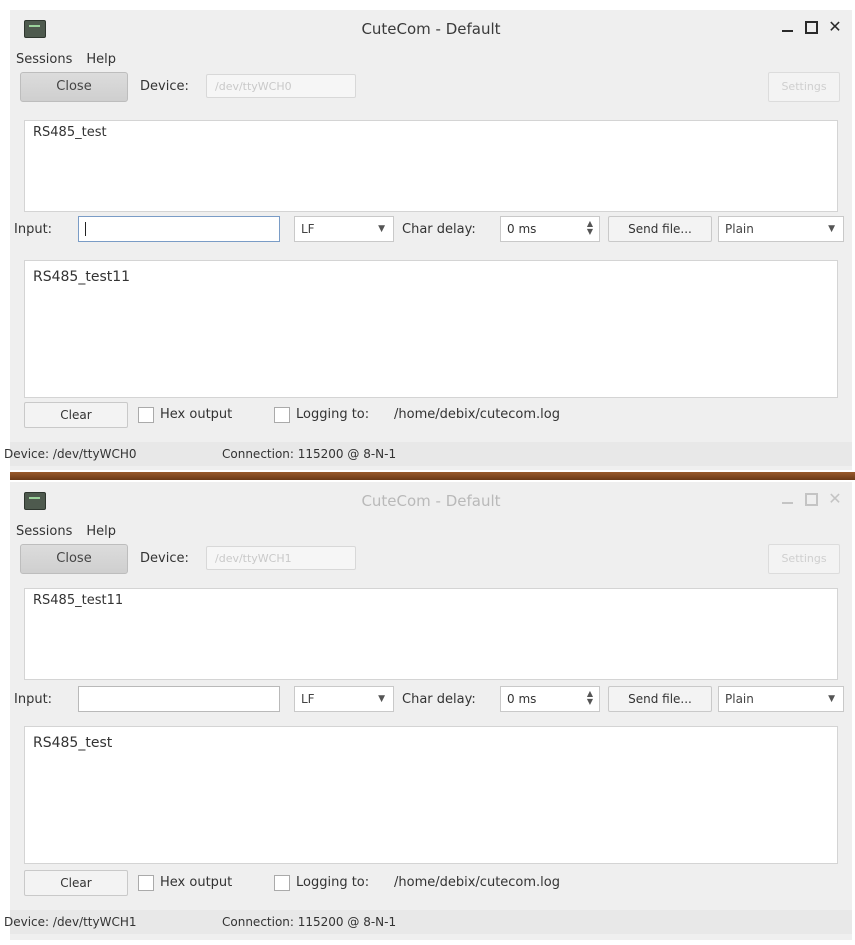  What do you see at coordinates (70, 454) in the screenshot?
I see `status-device: Device: /dev/ttyWCH0` at bounding box center [70, 454].